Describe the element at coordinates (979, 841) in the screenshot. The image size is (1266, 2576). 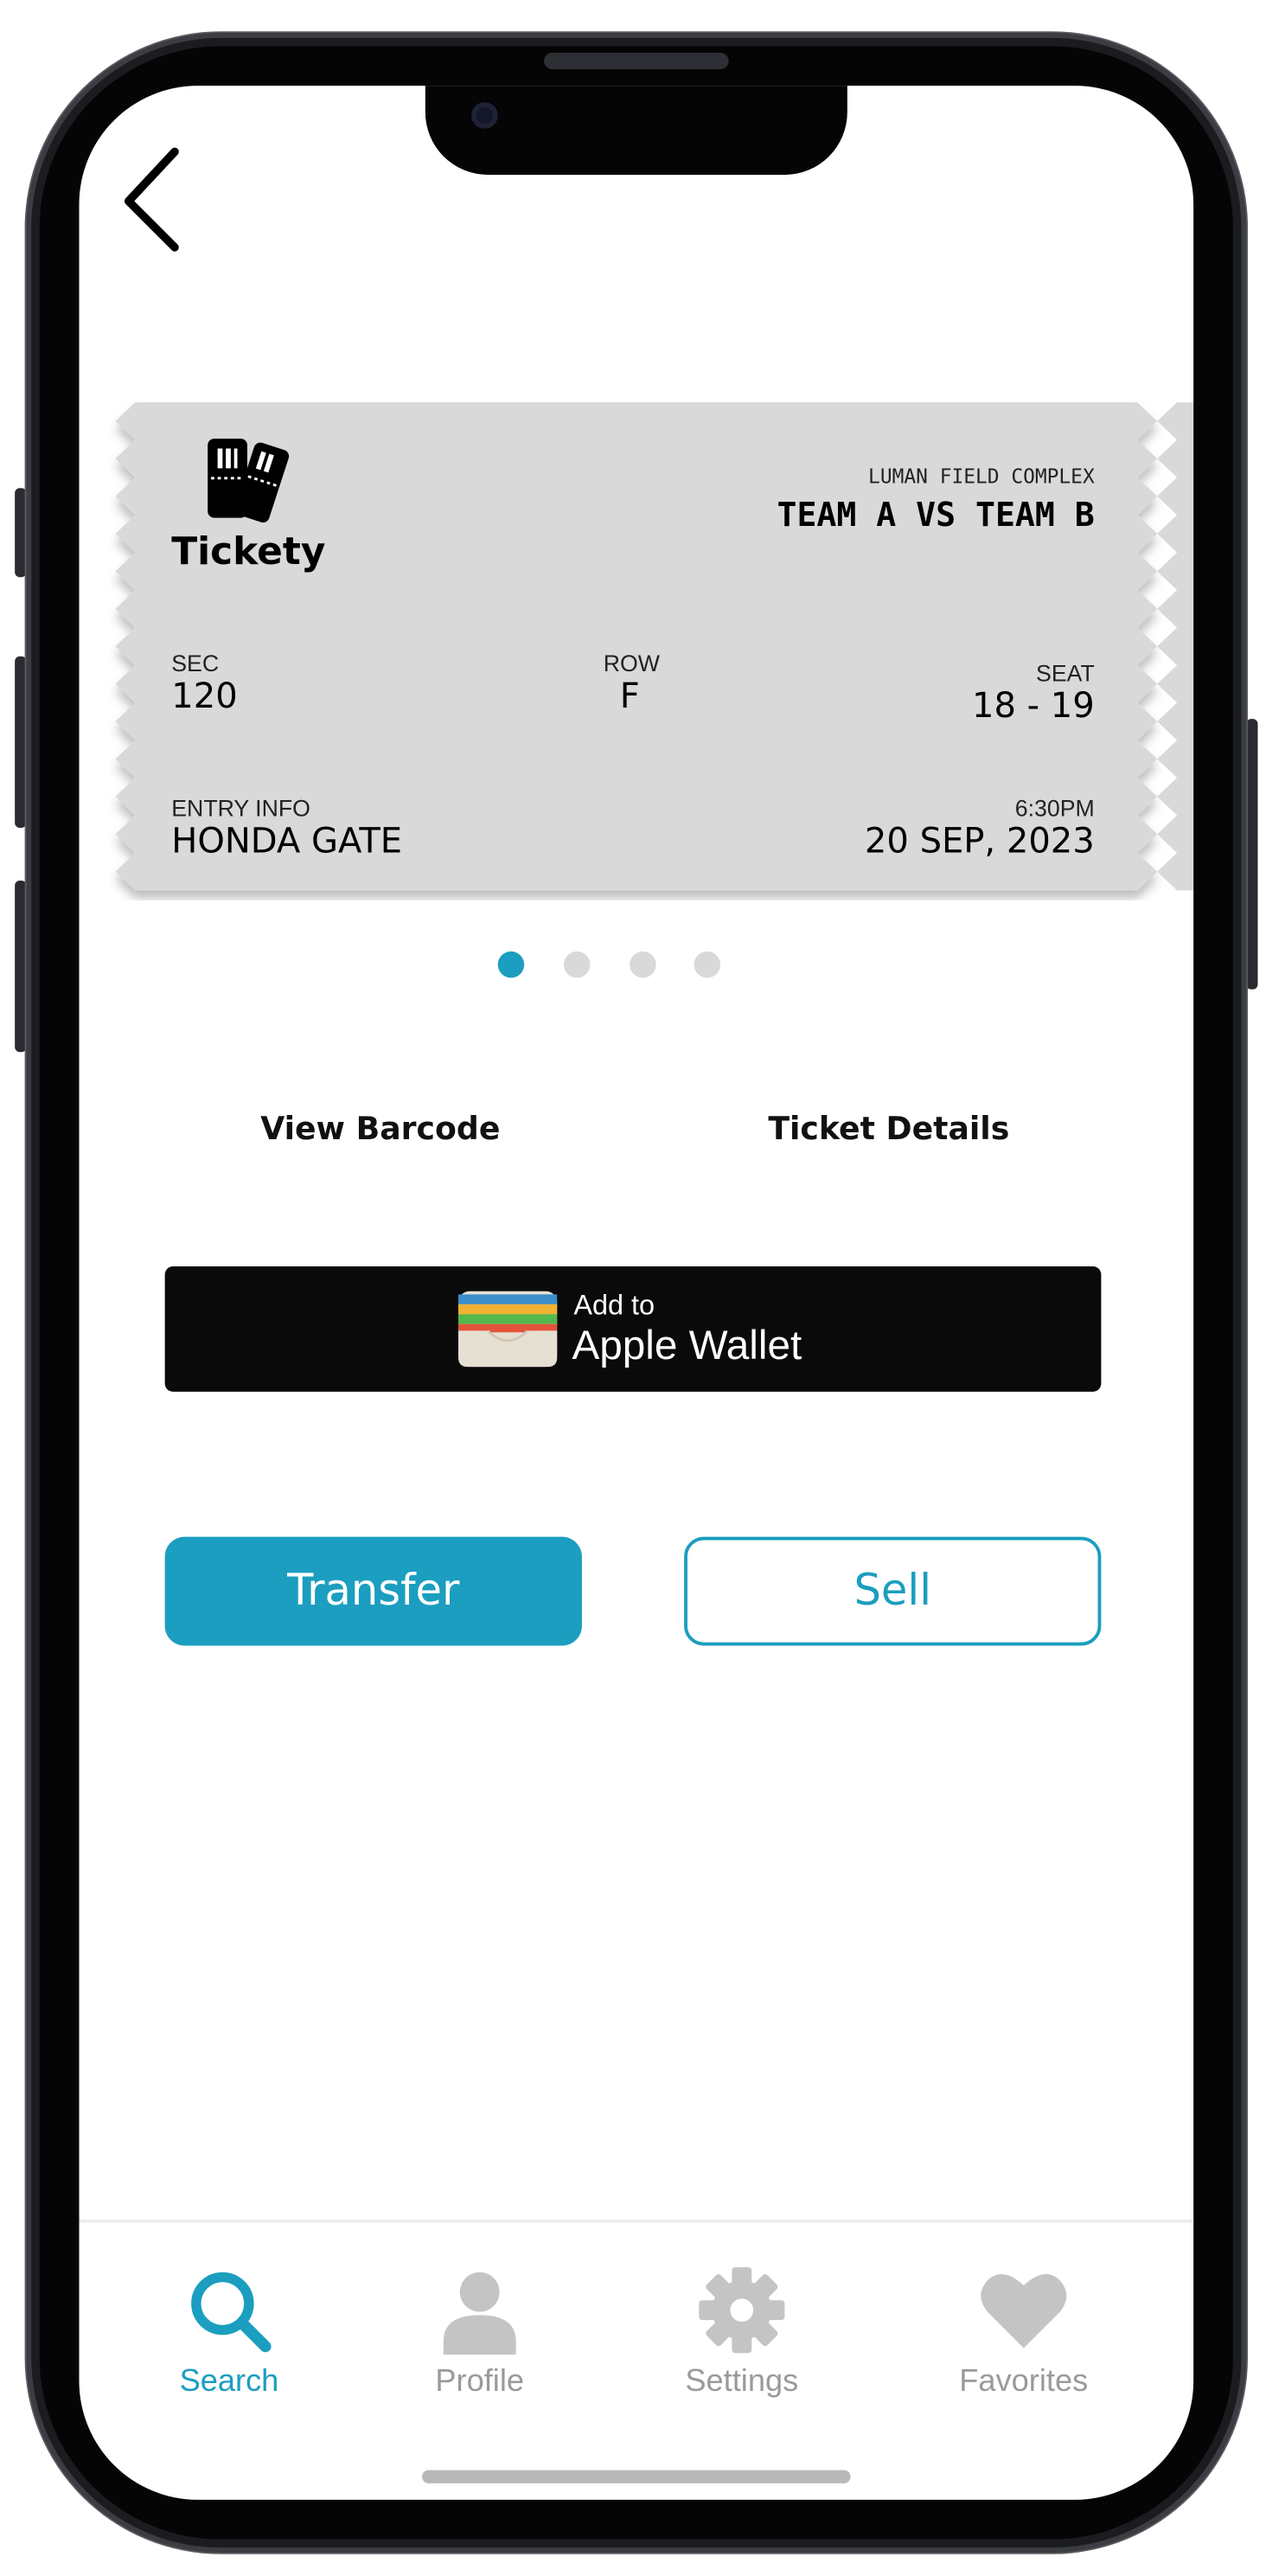
I see `event-date: 20 SEP, 2023` at that location.